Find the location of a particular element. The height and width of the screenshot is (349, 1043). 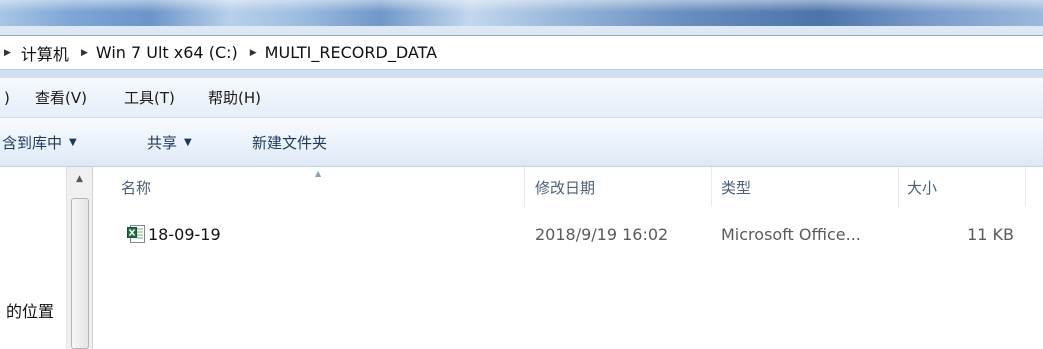

column-header-type-label: 类型 is located at coordinates (736, 187).